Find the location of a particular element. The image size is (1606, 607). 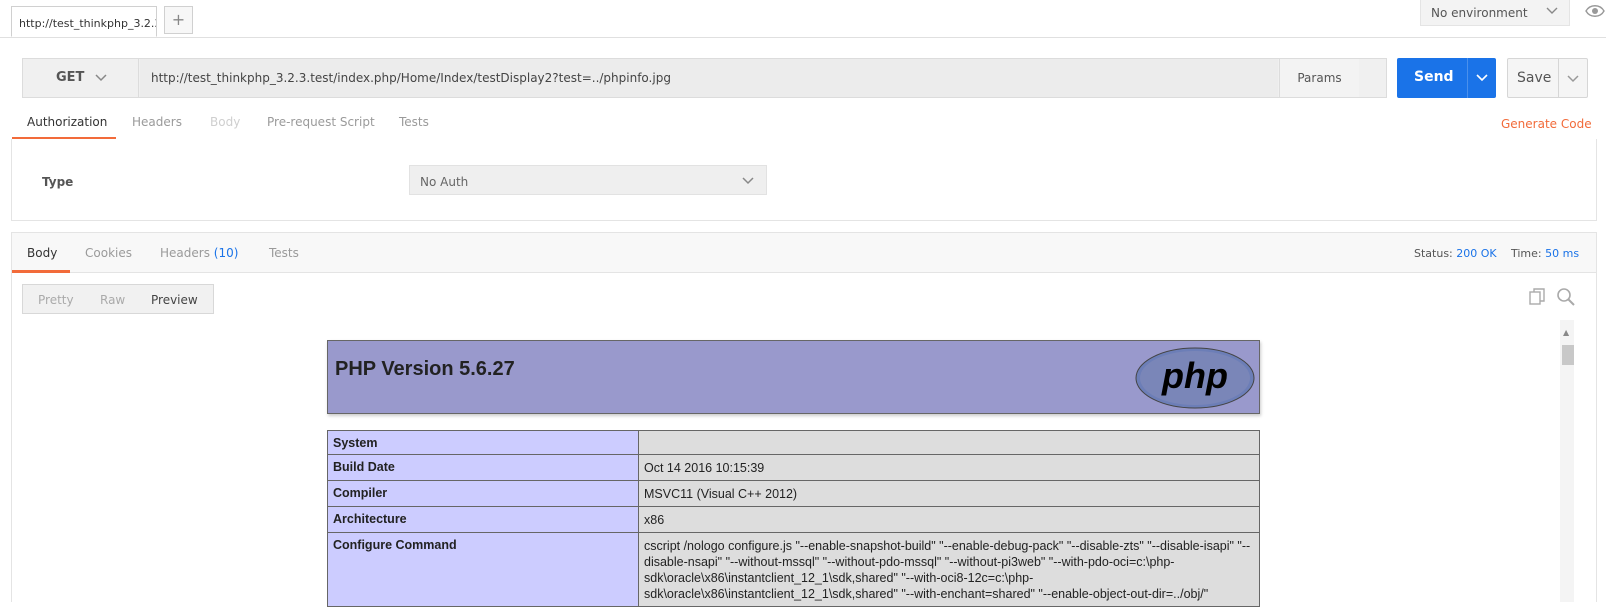

view-pretty-button: Pretty is located at coordinates (56, 300).